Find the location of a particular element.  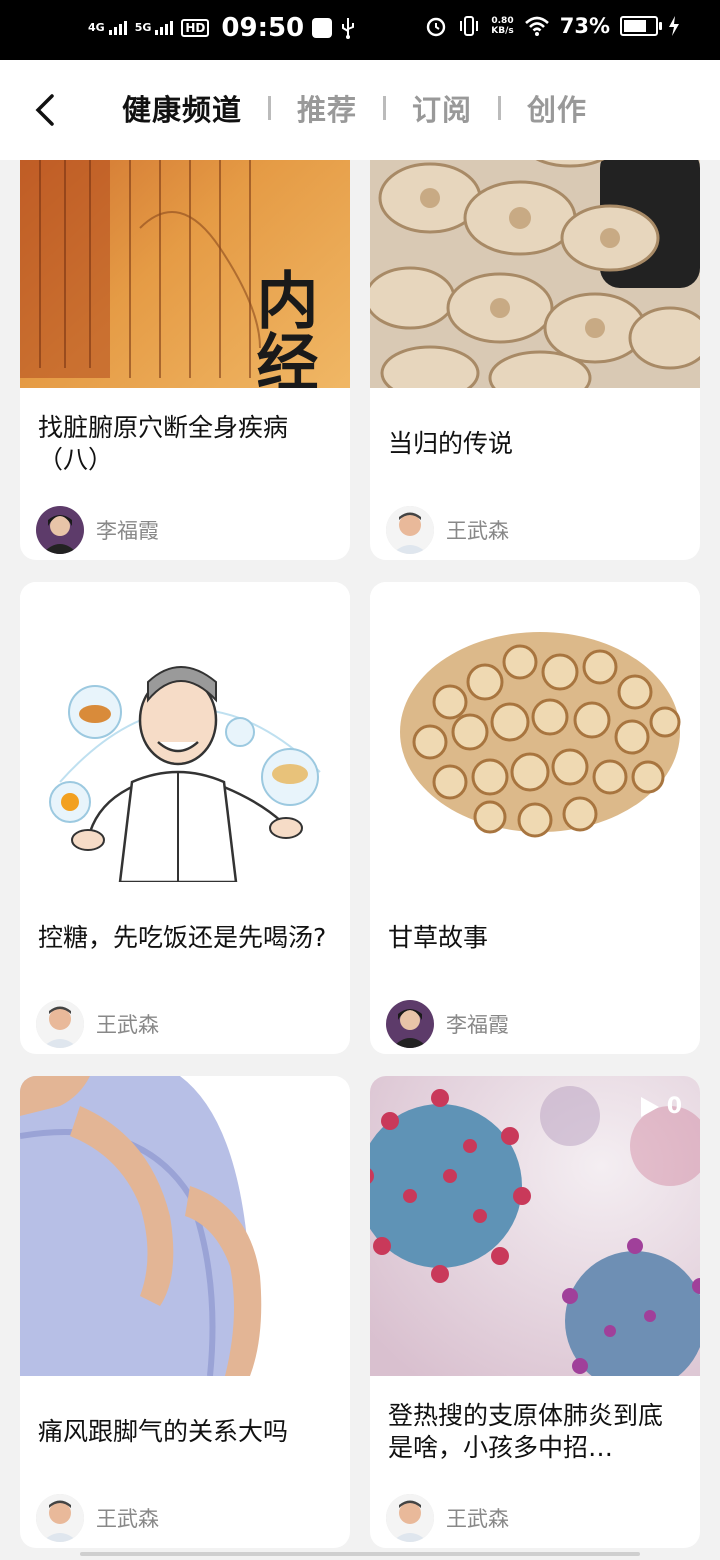

alarm-icon is located at coordinates (436, 27).